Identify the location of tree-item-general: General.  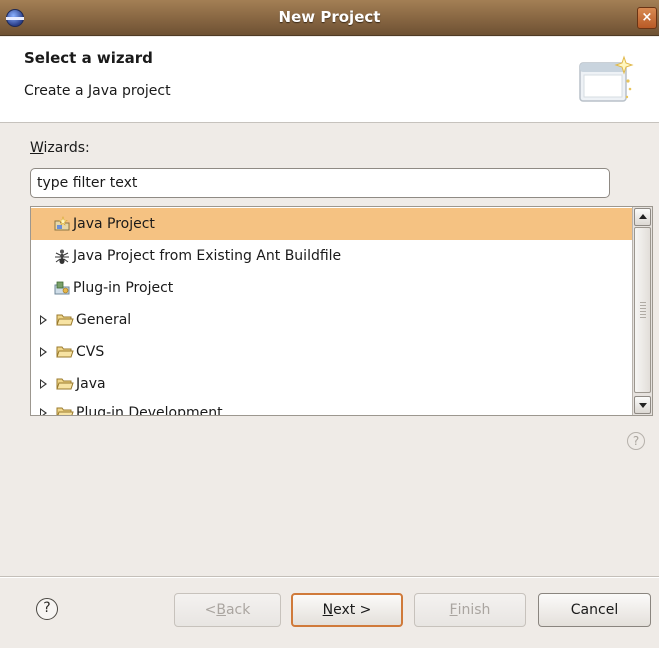
(332, 320).